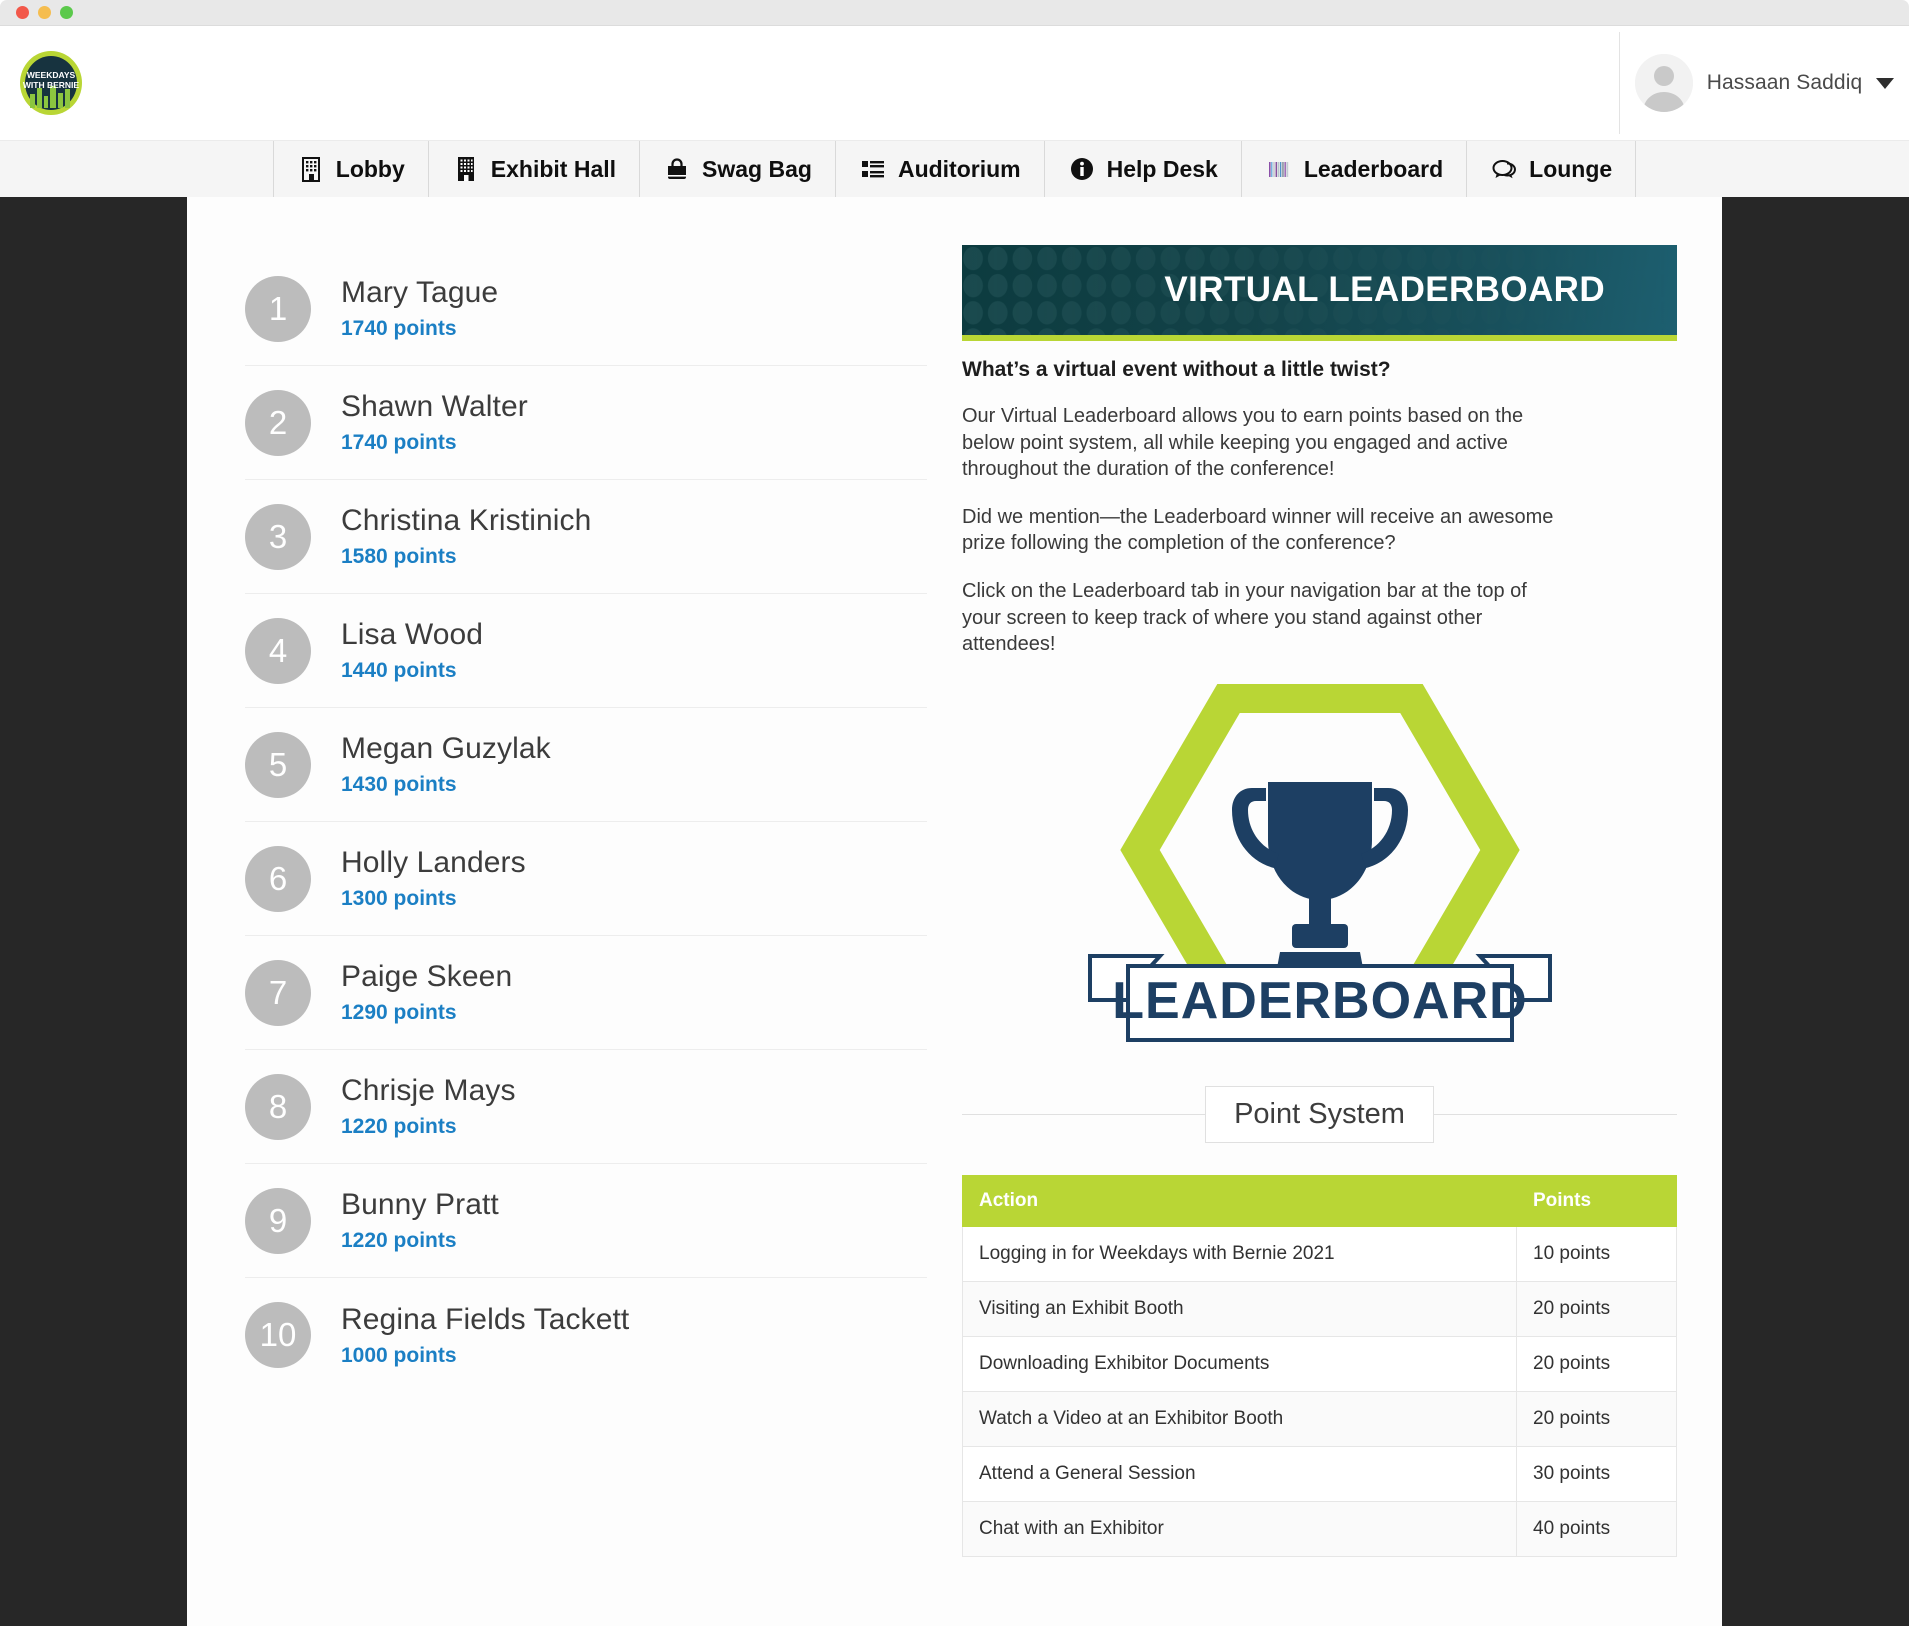  Describe the element at coordinates (22, 12) in the screenshot. I see `close-window-button` at that location.